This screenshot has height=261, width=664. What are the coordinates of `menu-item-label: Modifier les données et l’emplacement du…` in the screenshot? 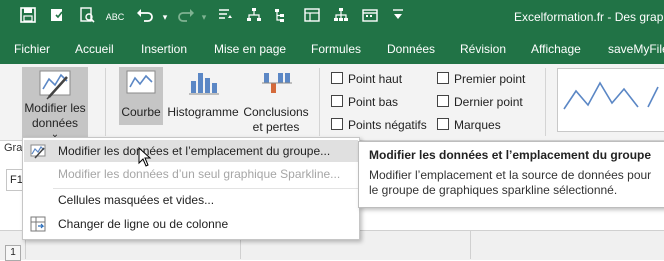 It's located at (194, 151).